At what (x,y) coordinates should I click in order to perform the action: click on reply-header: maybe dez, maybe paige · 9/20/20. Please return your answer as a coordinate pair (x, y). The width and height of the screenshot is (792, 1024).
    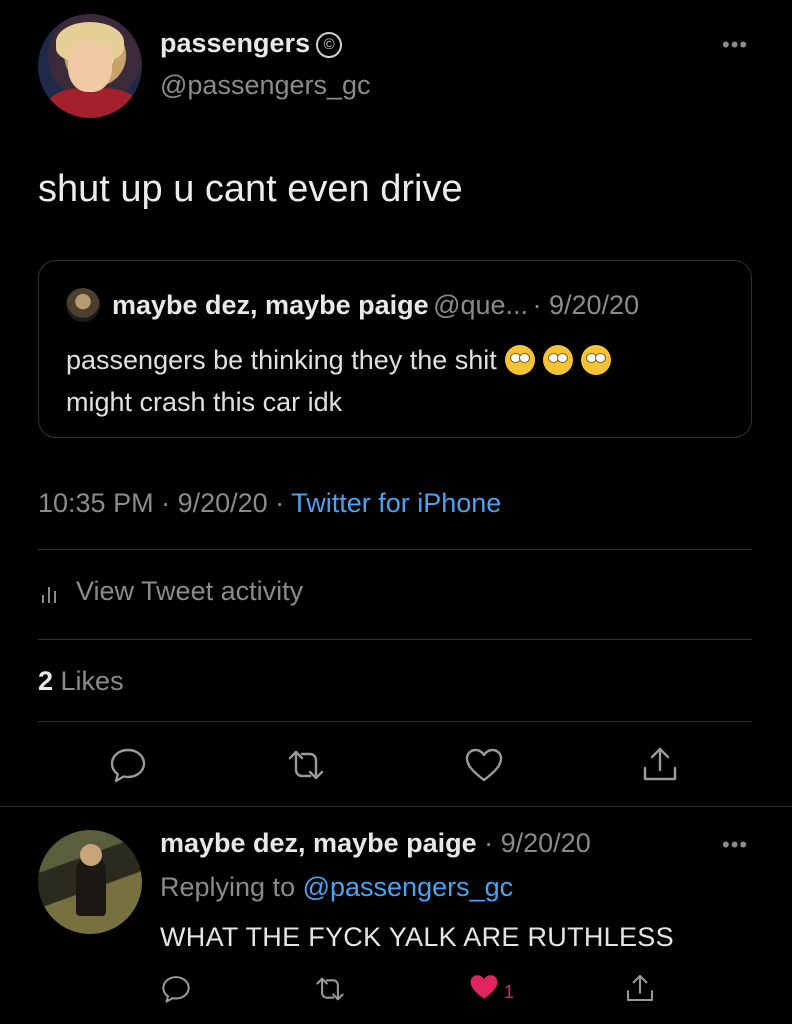
    Looking at the image, I should click on (375, 843).